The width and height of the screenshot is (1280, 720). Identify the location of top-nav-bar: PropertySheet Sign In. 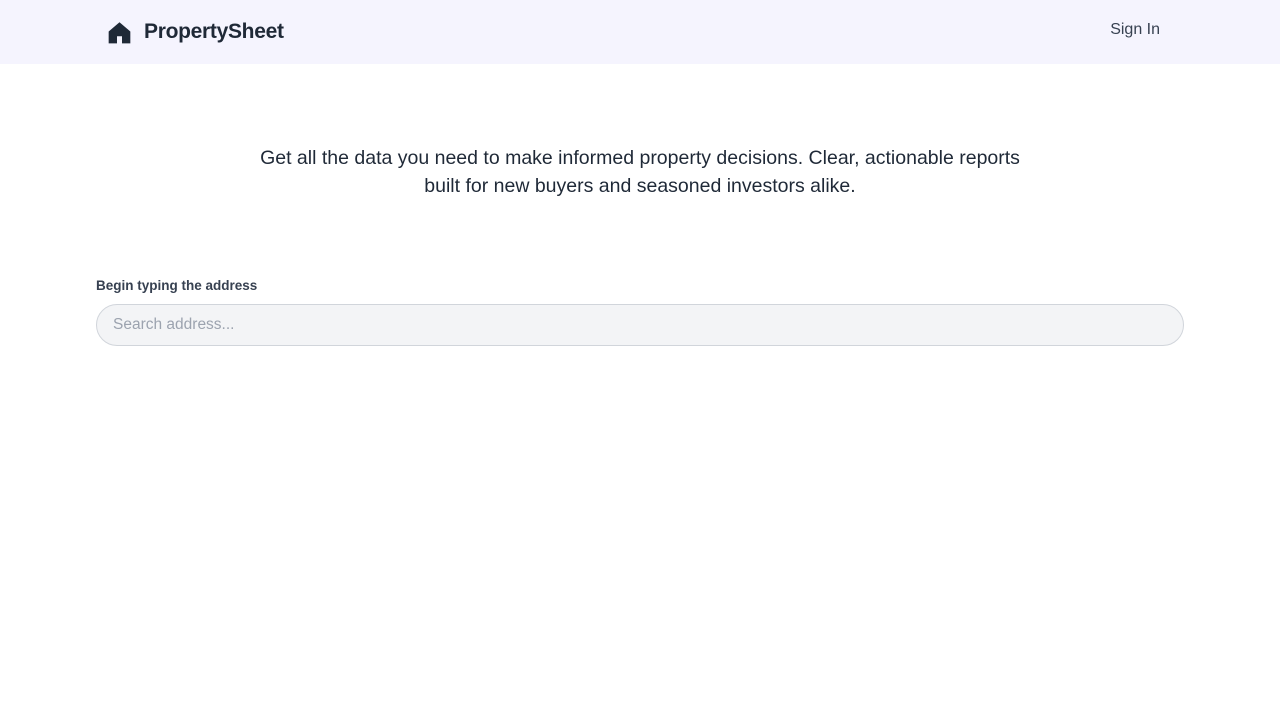
(640, 32).